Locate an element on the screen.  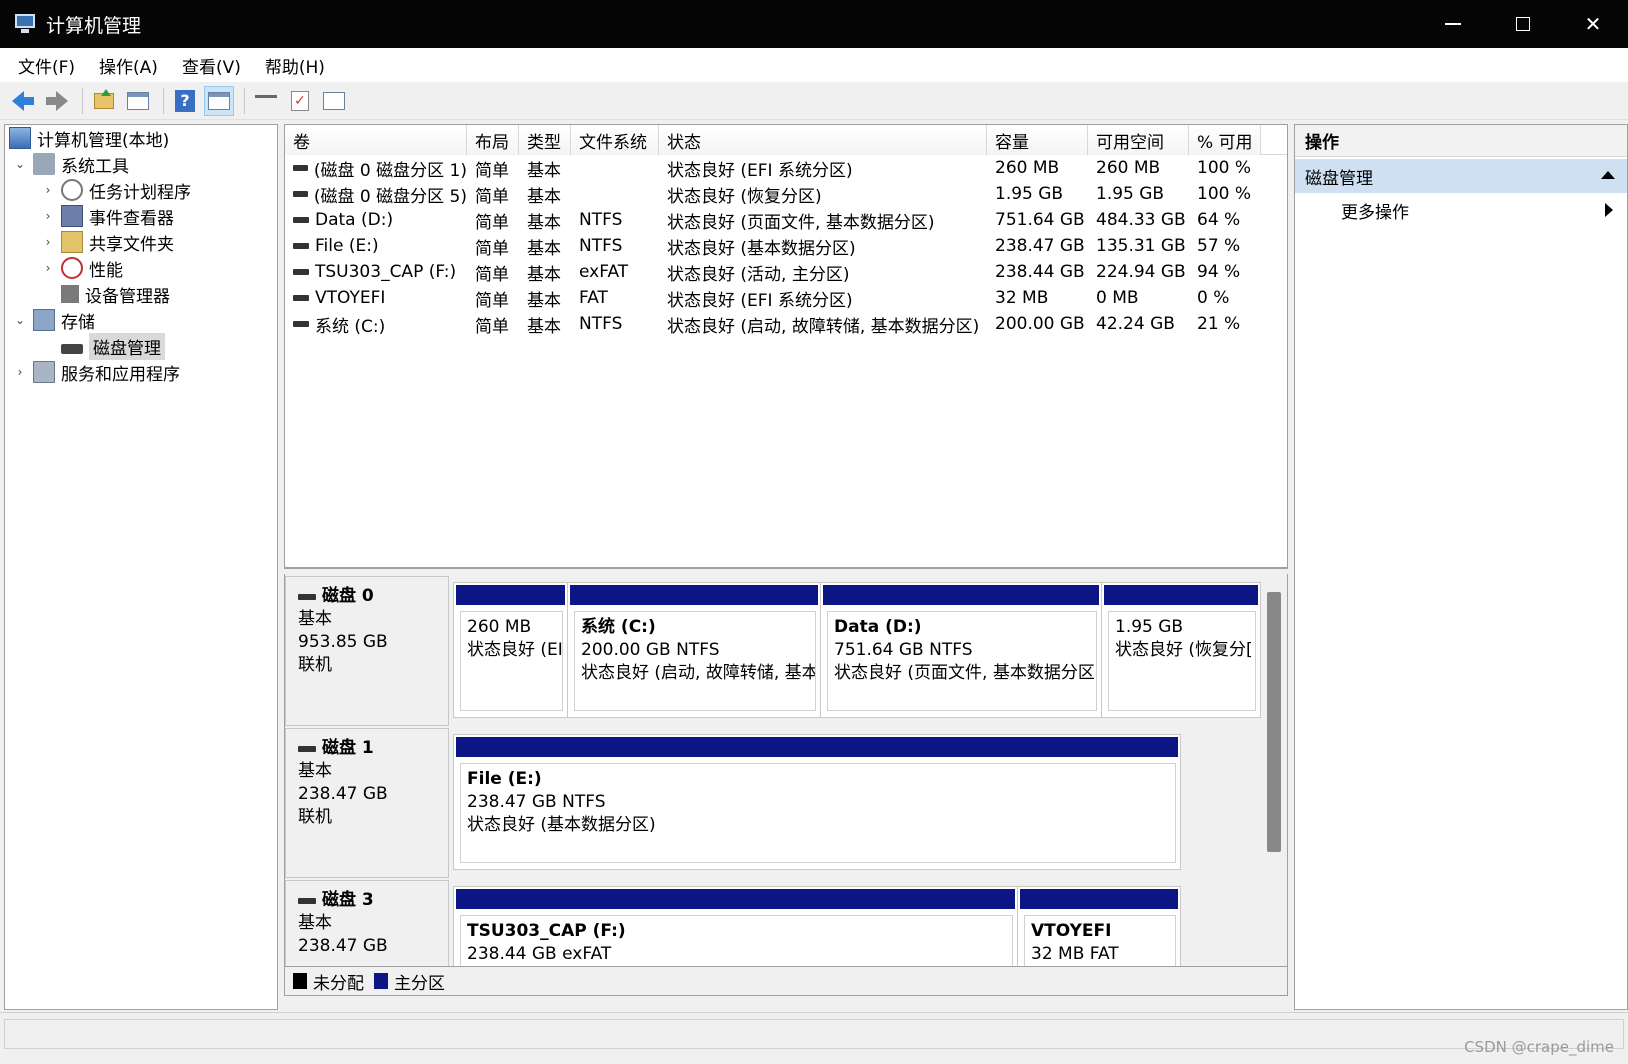
checkmark-icon: ✓ is located at coordinates (300, 100).